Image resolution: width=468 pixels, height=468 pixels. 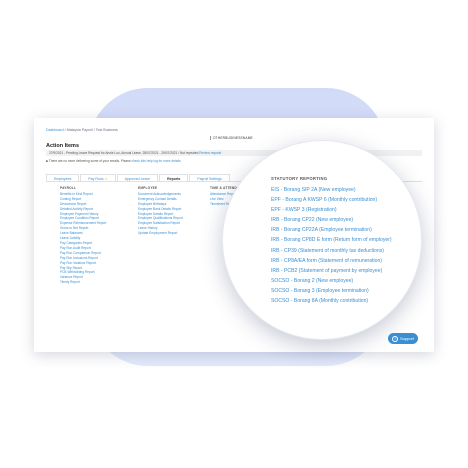 I want to click on statutory-report-link: SOCSO - Borang 3 (Employee termination), so click(x=331, y=291).